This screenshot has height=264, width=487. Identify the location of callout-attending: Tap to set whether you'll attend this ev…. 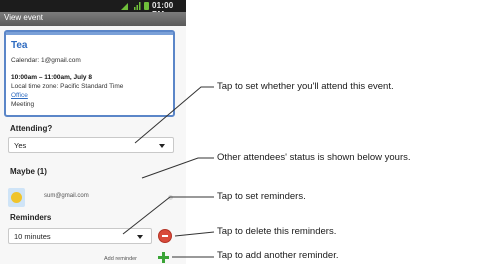
(305, 86).